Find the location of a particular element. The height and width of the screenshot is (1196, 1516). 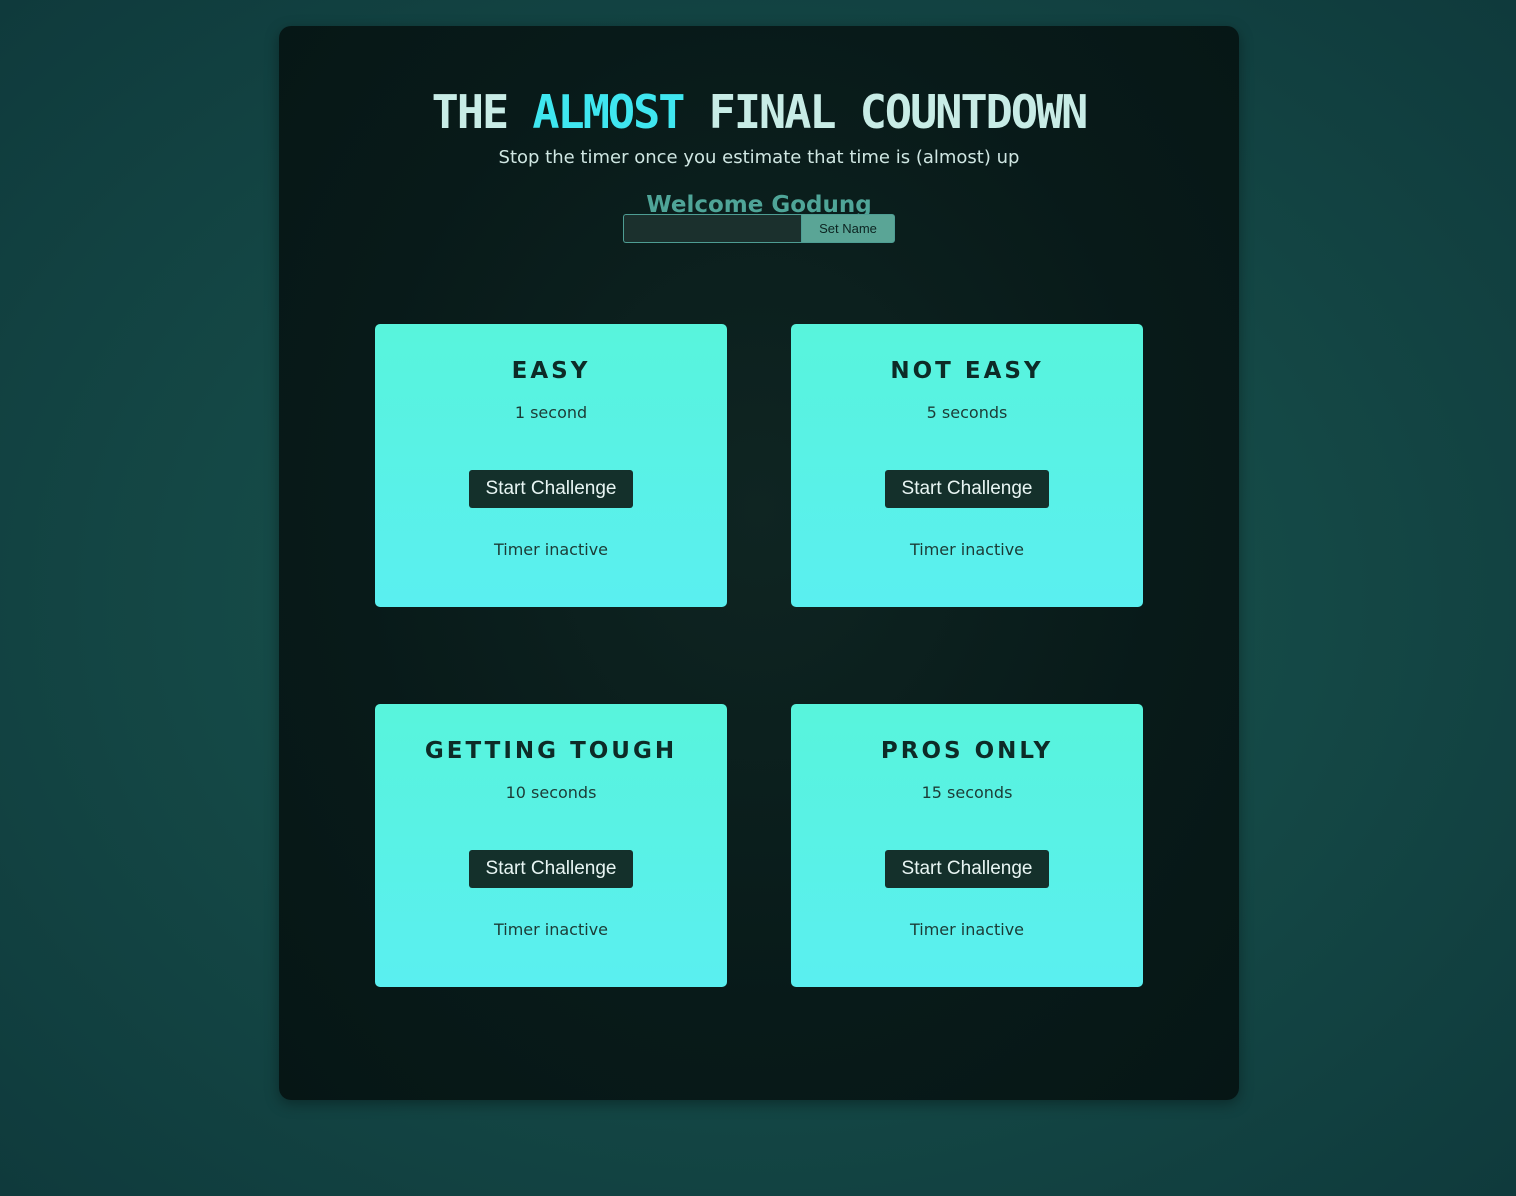

name-form: Set Name is located at coordinates (759, 228).